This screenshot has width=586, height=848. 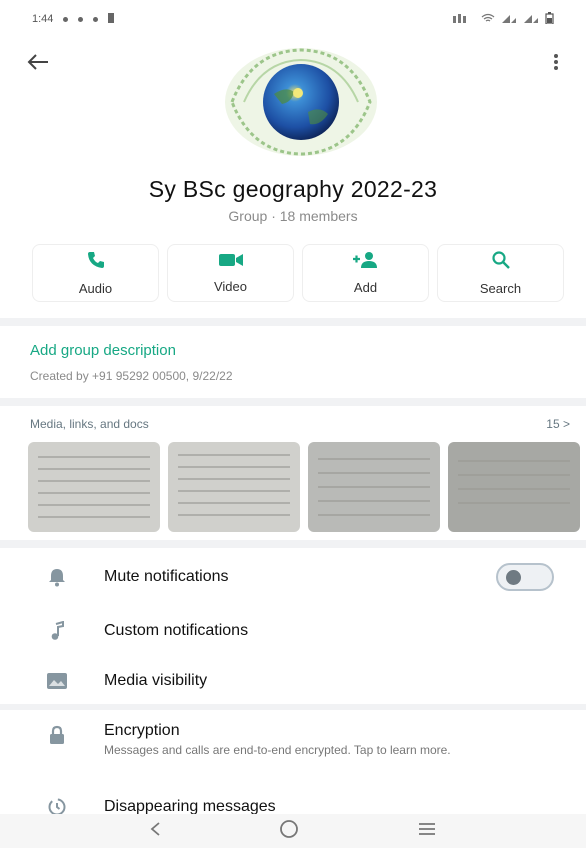 I want to click on system-navigation-bar, so click(x=293, y=831).